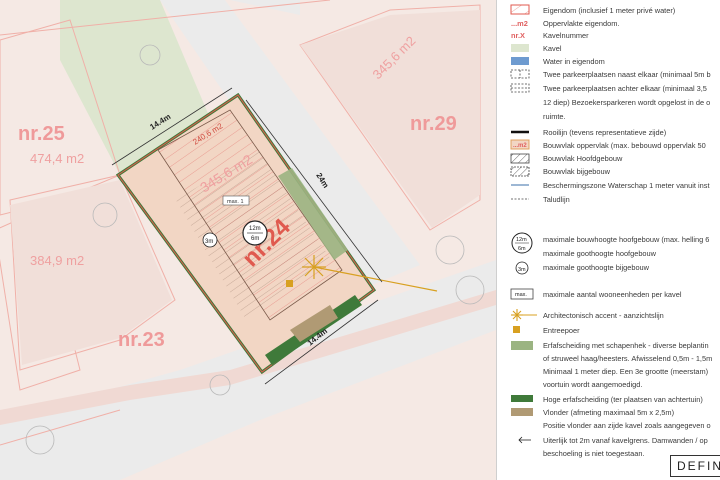 The height and width of the screenshot is (480, 720). What do you see at coordinates (603, 315) in the screenshot?
I see `svg-text:Architectonisch accent - aanzi: Architectonisch accent - aanzichtslijn` at bounding box center [603, 315].